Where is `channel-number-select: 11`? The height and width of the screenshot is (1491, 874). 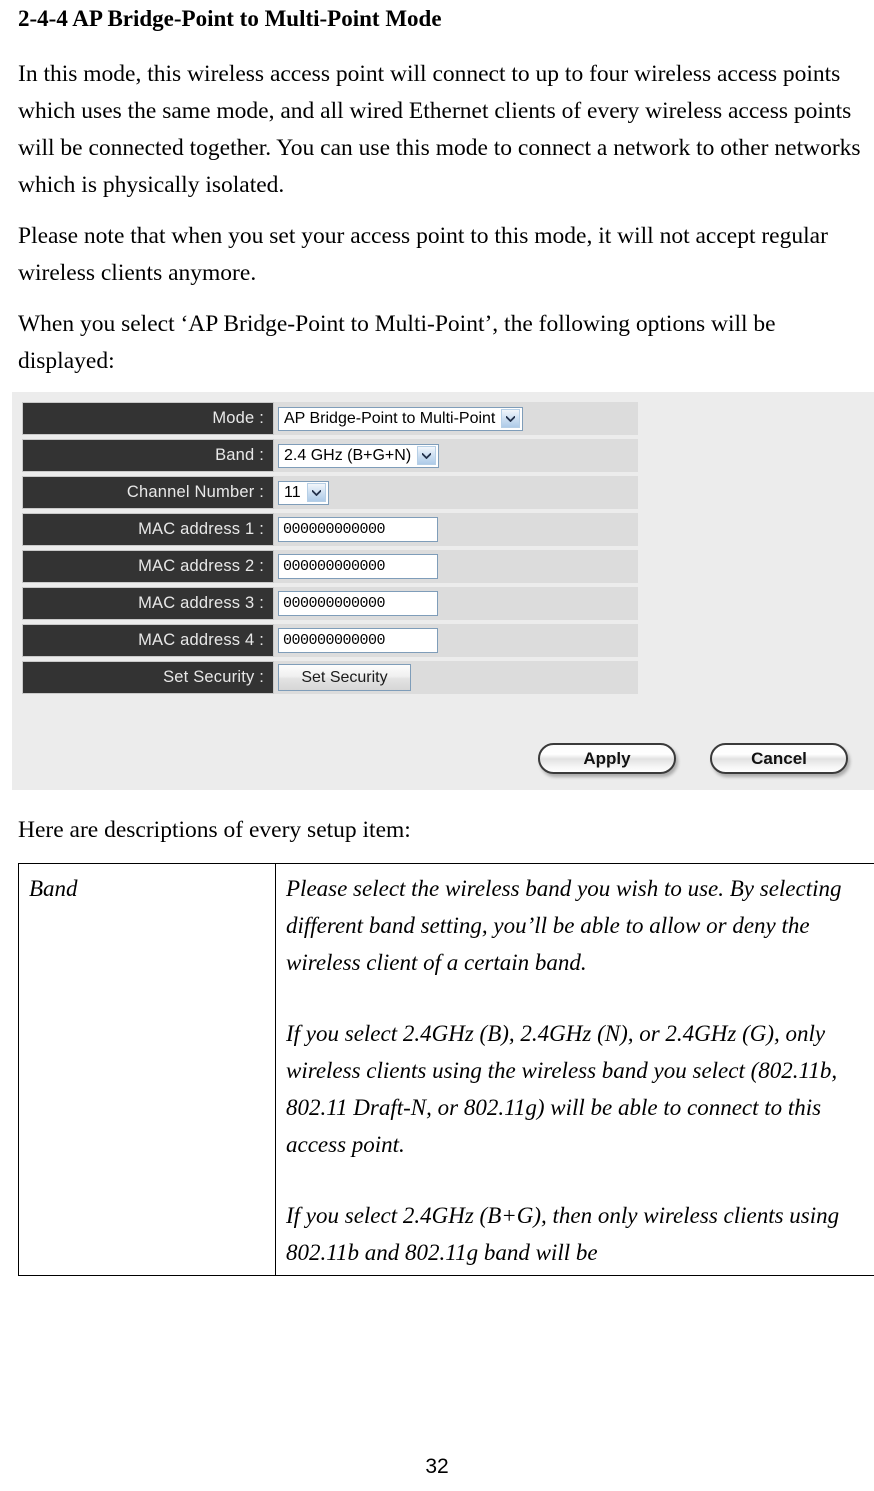
channel-number-select: 11 is located at coordinates (303, 493).